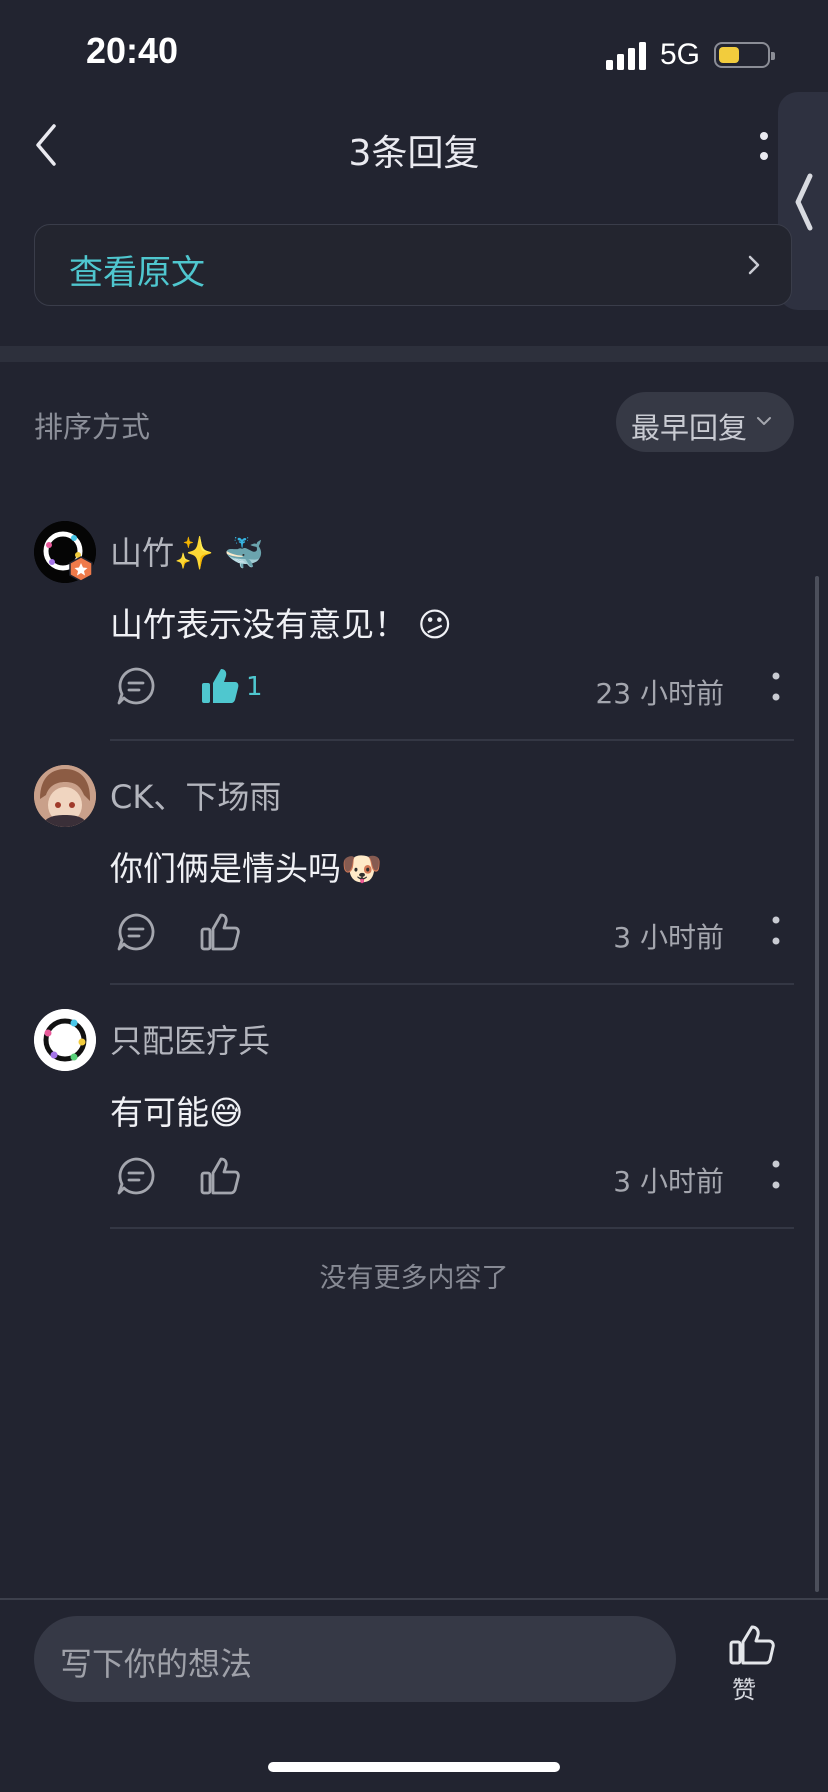 The width and height of the screenshot is (828, 1792). I want to click on sort-dropdown: 最早回复, so click(705, 422).